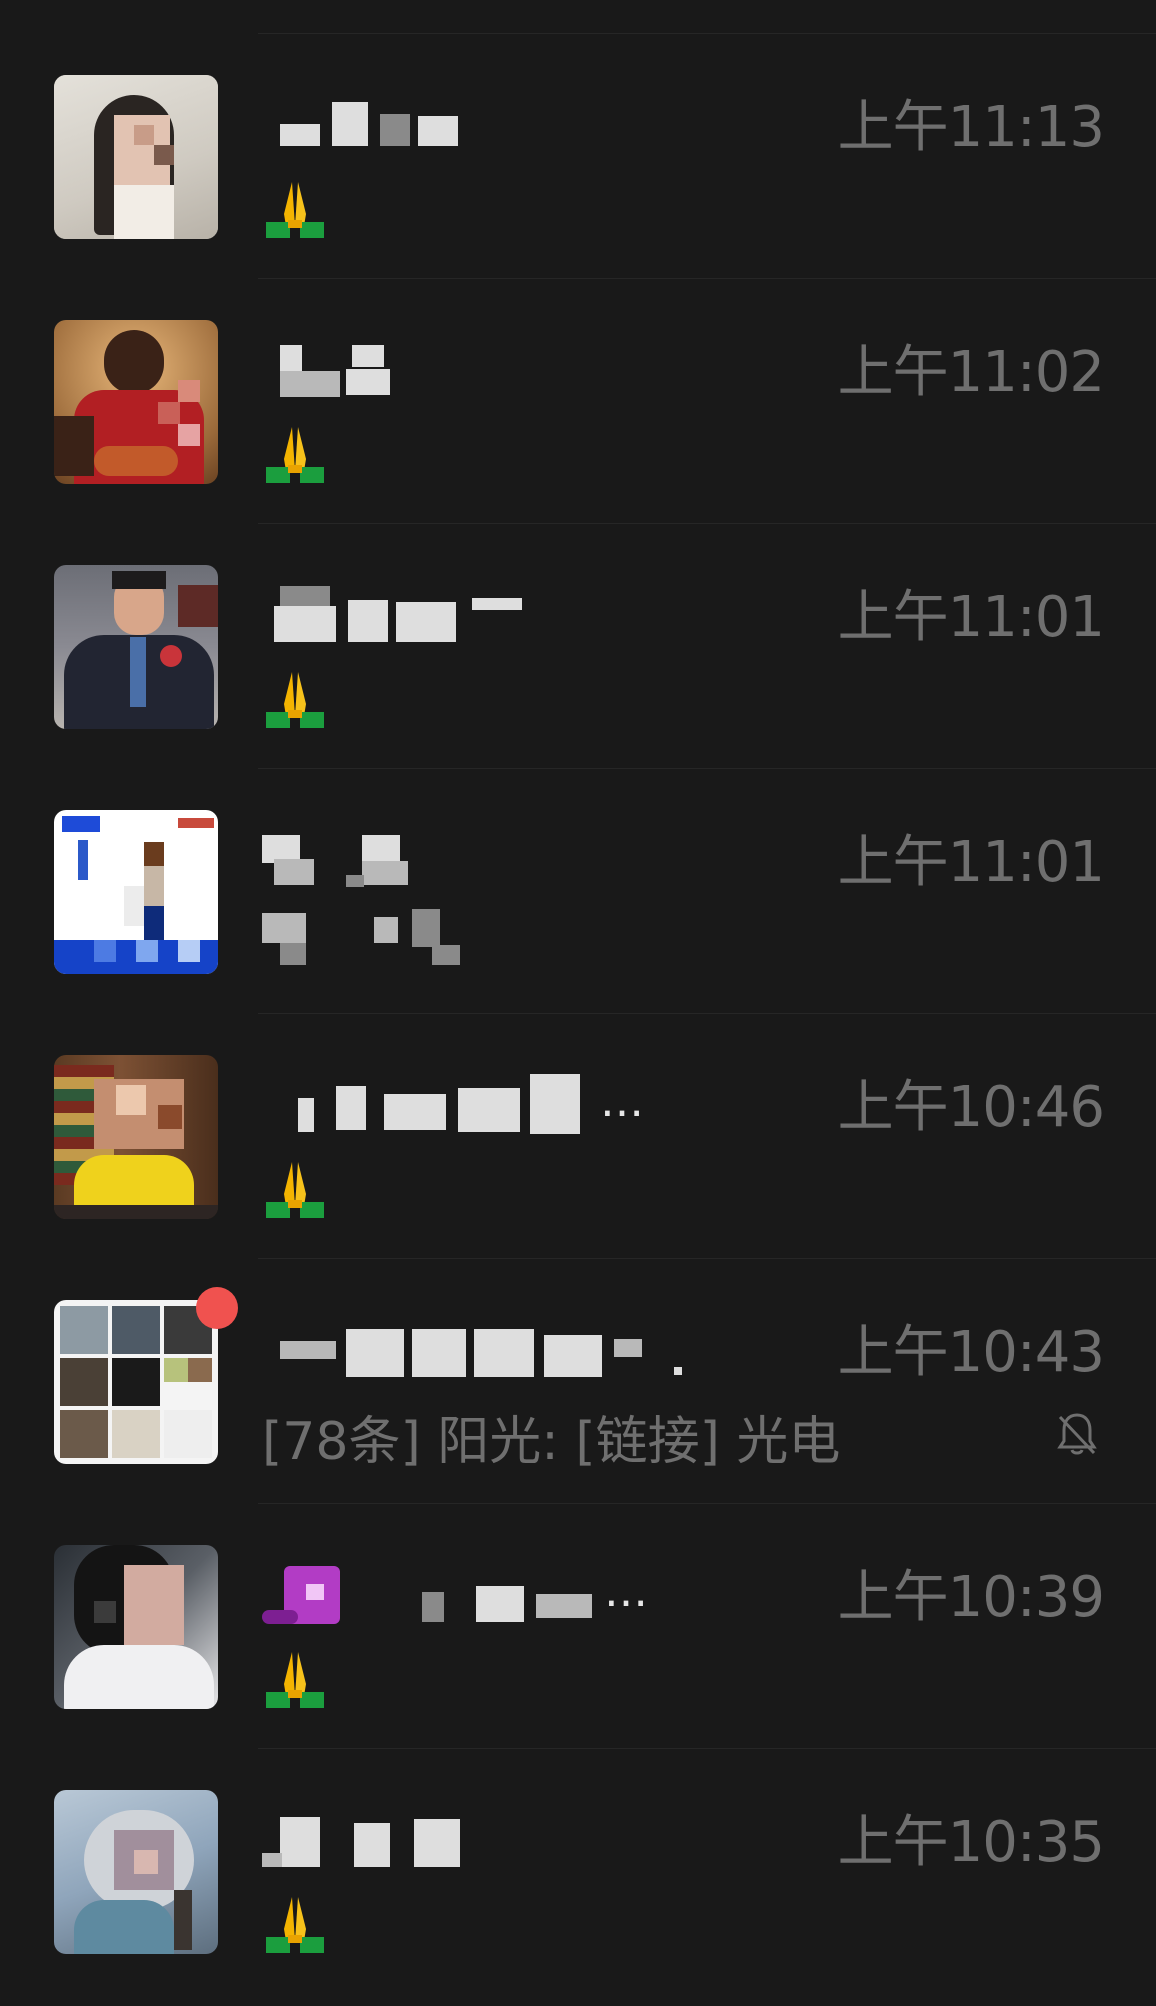 This screenshot has height=2006, width=1156. I want to click on mute-bell-icon, so click(1077, 1434).